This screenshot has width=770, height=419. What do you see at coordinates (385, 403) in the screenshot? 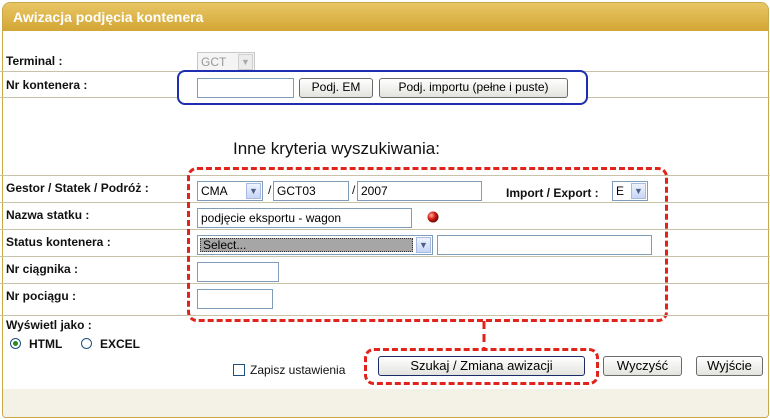
I see `footer-bar` at bounding box center [385, 403].